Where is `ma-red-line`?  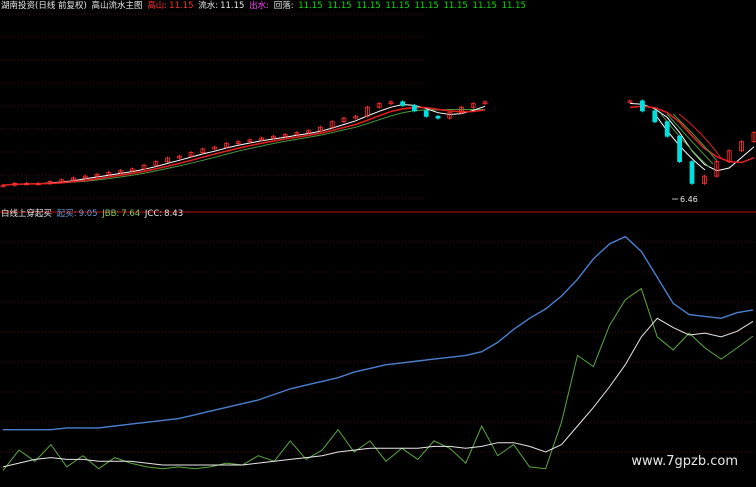 ma-red-line is located at coordinates (244, 146).